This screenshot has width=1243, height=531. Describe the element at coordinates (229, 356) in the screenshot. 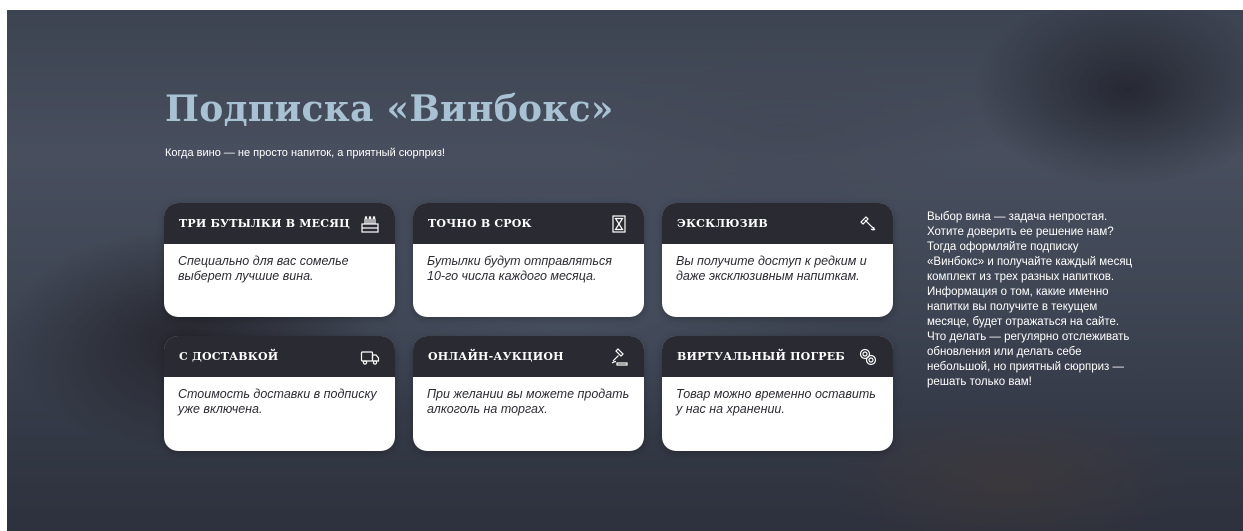

I see `card-title: С доставкой` at that location.